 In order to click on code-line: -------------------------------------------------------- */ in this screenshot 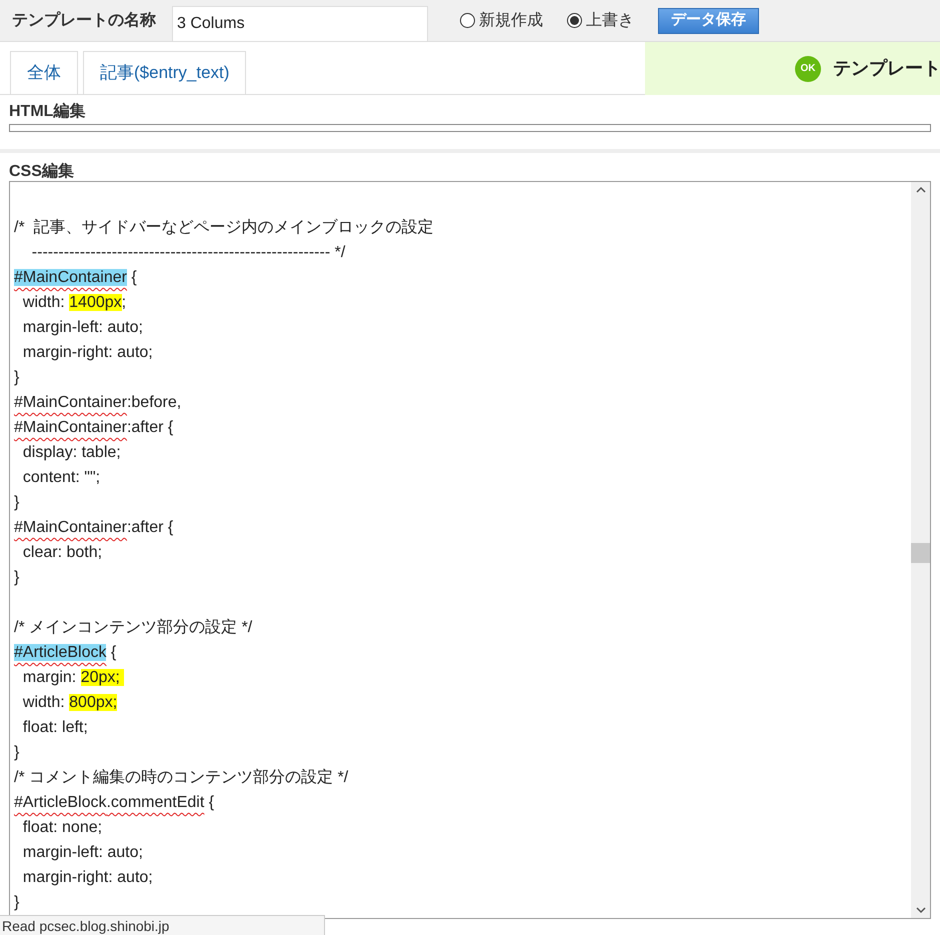, I will do `click(188, 252)`.